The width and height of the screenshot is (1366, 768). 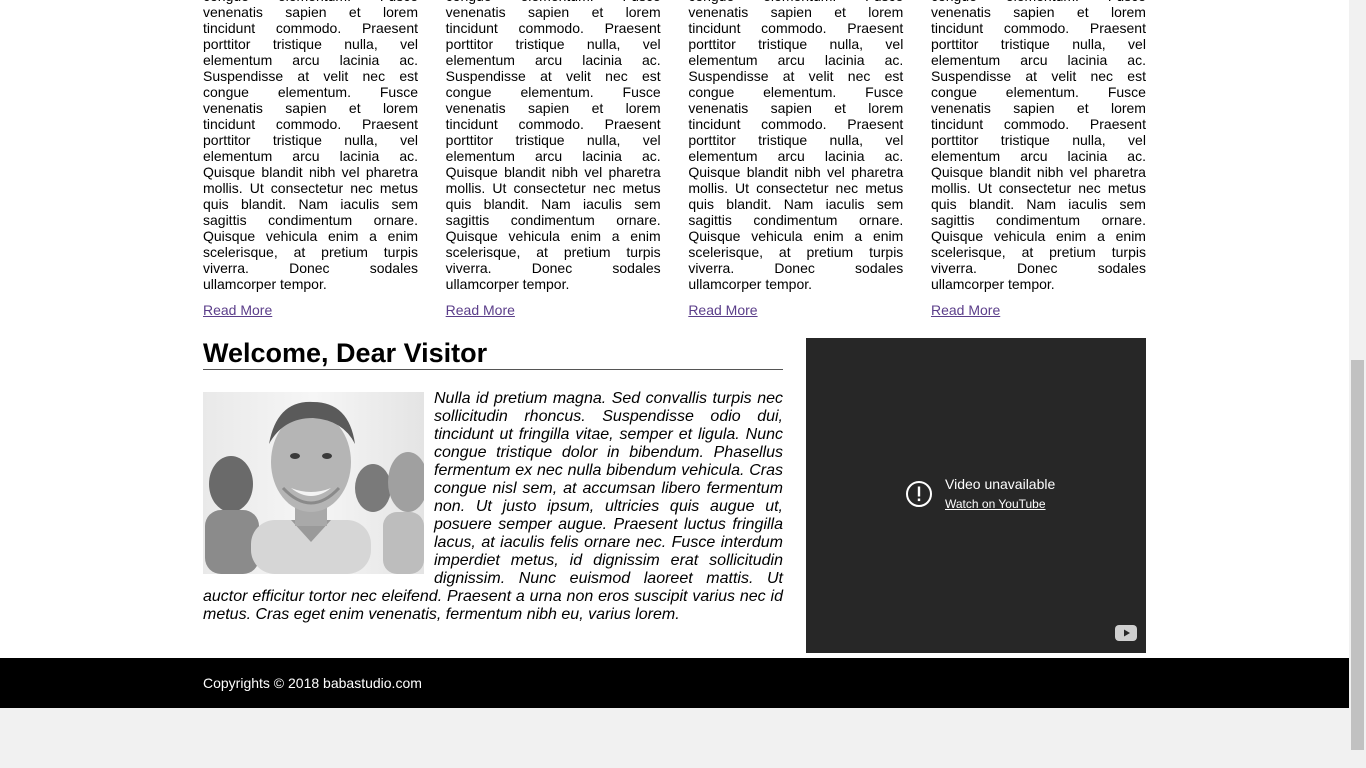 I want to click on vertical-scrollbar, so click(x=1357, y=384).